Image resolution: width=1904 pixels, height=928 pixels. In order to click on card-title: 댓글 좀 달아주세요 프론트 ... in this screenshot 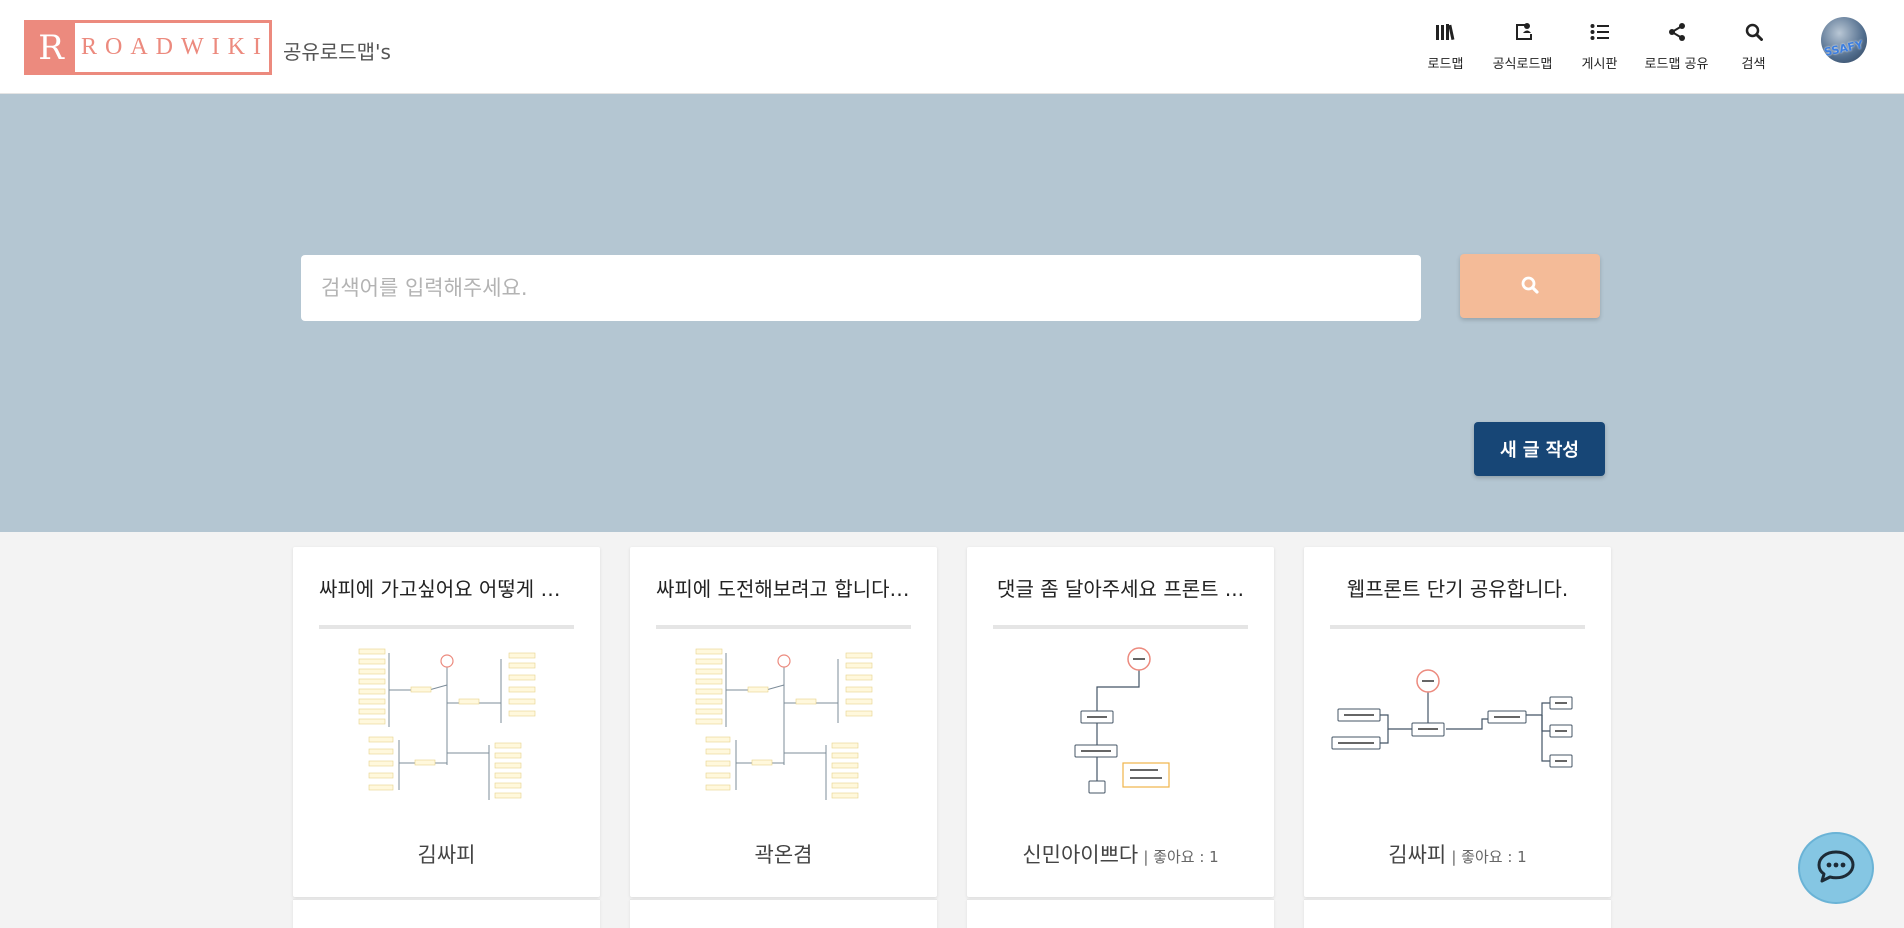, I will do `click(1120, 589)`.